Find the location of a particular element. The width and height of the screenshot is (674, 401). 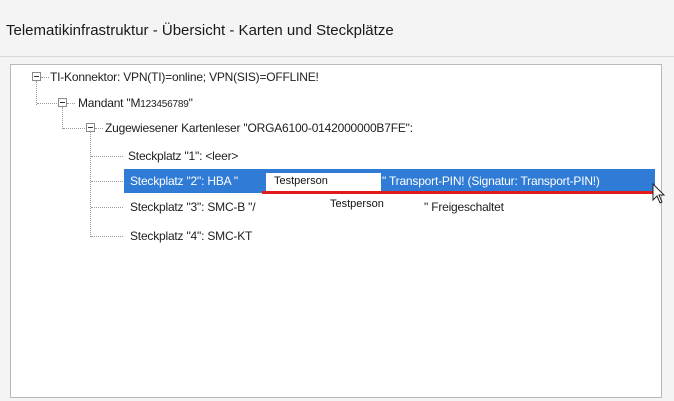

redaction-label-slot-3: Testperson is located at coordinates (361, 206).